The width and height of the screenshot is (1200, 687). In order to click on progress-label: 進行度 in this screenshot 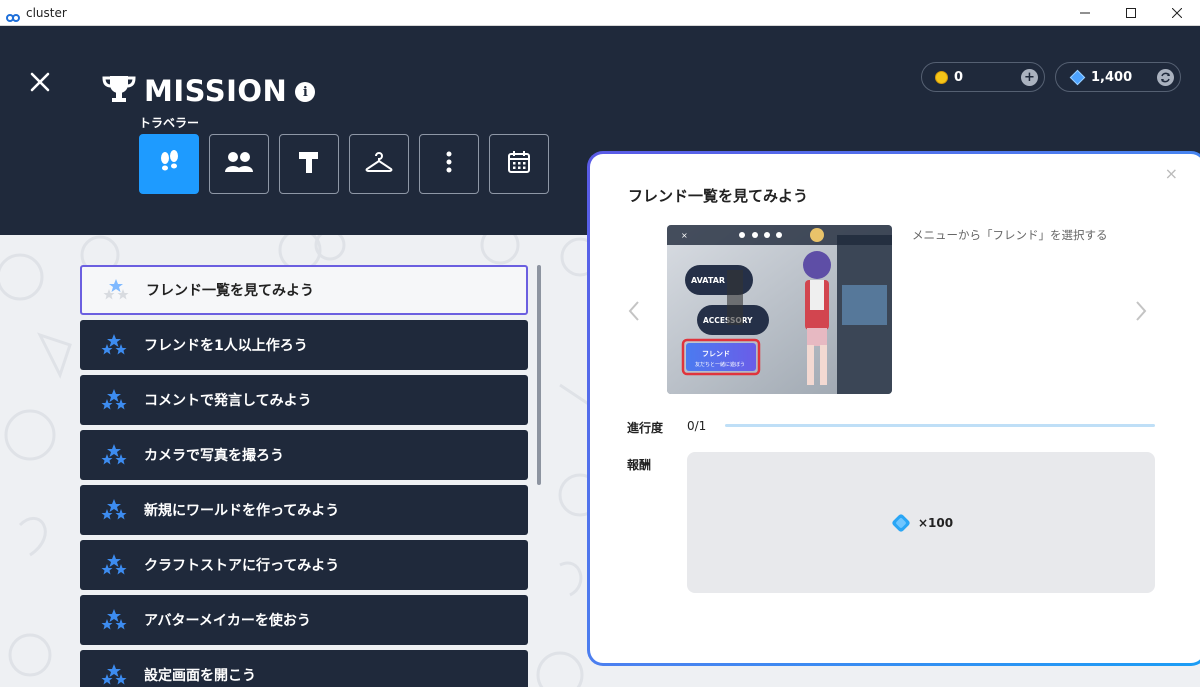, I will do `click(645, 428)`.